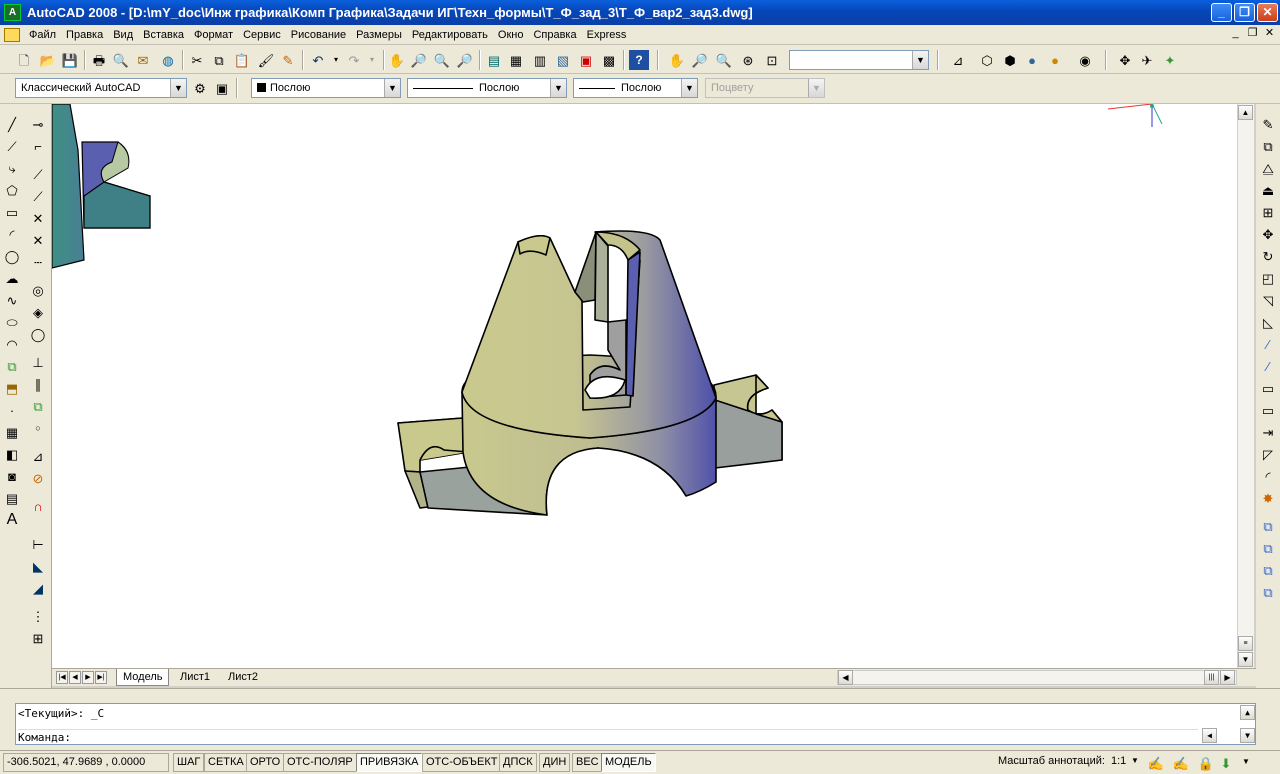 This screenshot has width=1280, height=774. What do you see at coordinates (587, 762) in the screenshot?
I see `lineweight-toggle: ВЕС` at bounding box center [587, 762].